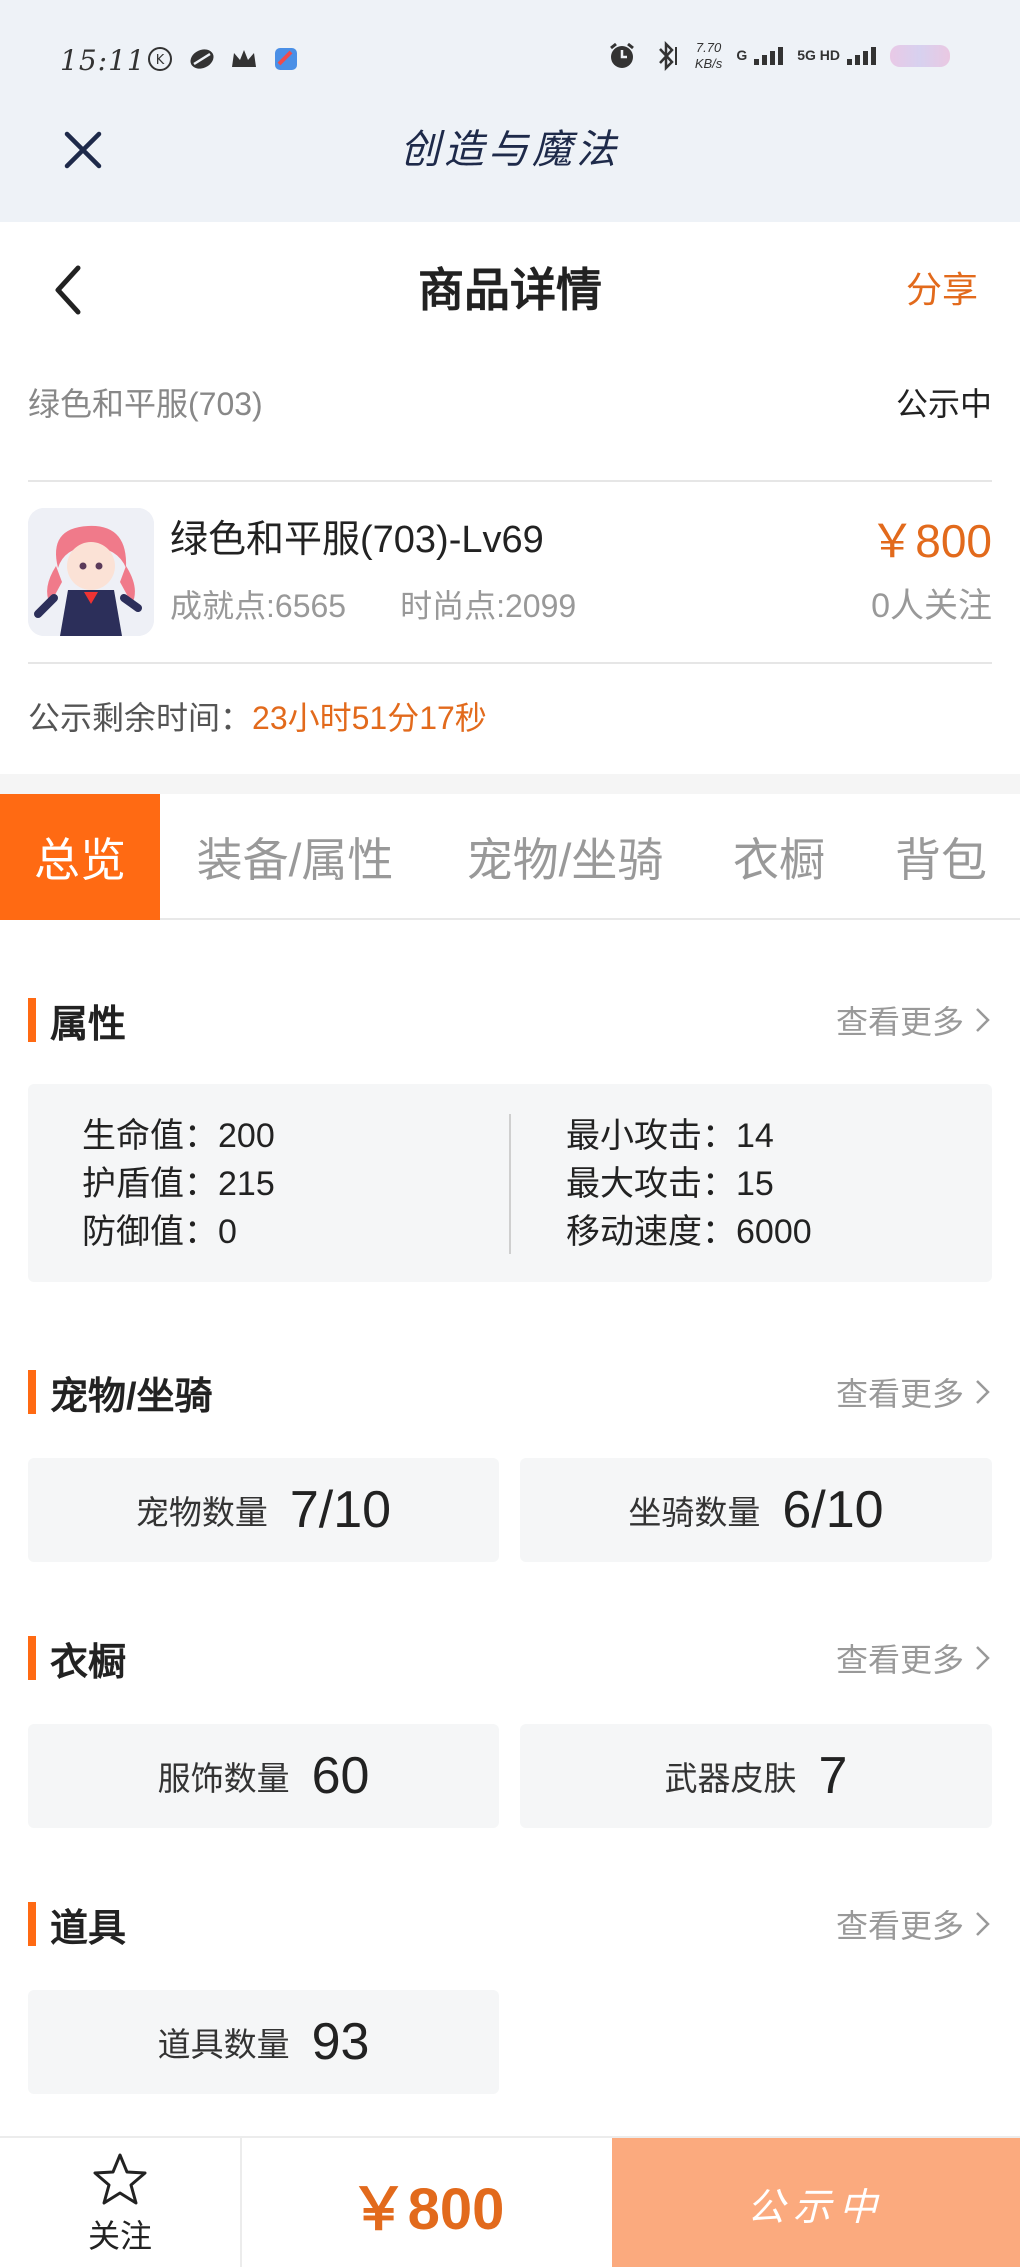  Describe the element at coordinates (357, 540) in the screenshot. I see `item-title: 绿色和平服(703)-Lv69` at that location.